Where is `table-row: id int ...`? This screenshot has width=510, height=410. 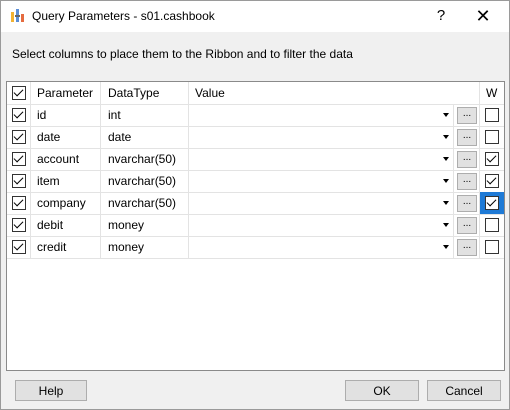 table-row: id int ... is located at coordinates (255, 115).